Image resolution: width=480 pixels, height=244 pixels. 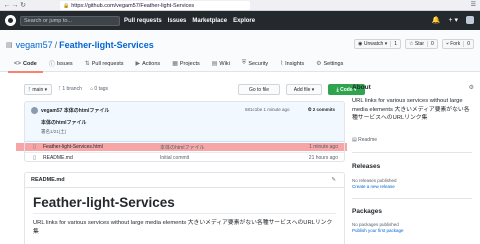 What do you see at coordinates (177, 21) in the screenshot?
I see `nav-issues: Issues` at bounding box center [177, 21].